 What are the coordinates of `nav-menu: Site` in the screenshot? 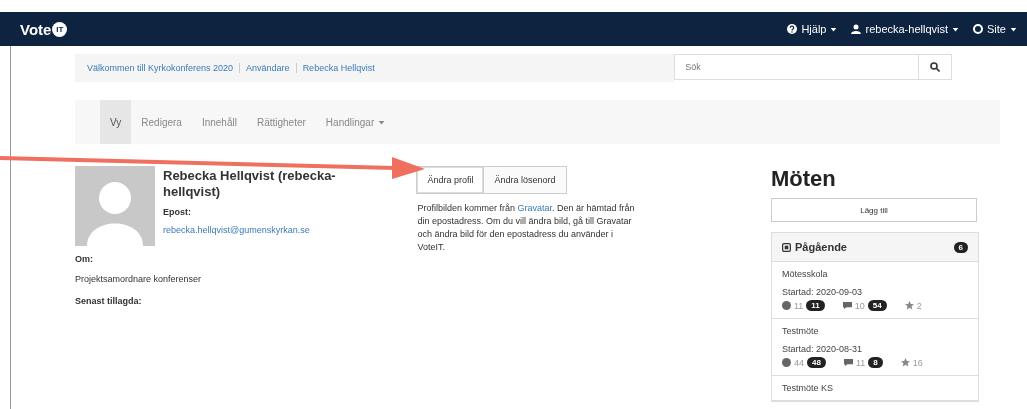 It's located at (995, 29).